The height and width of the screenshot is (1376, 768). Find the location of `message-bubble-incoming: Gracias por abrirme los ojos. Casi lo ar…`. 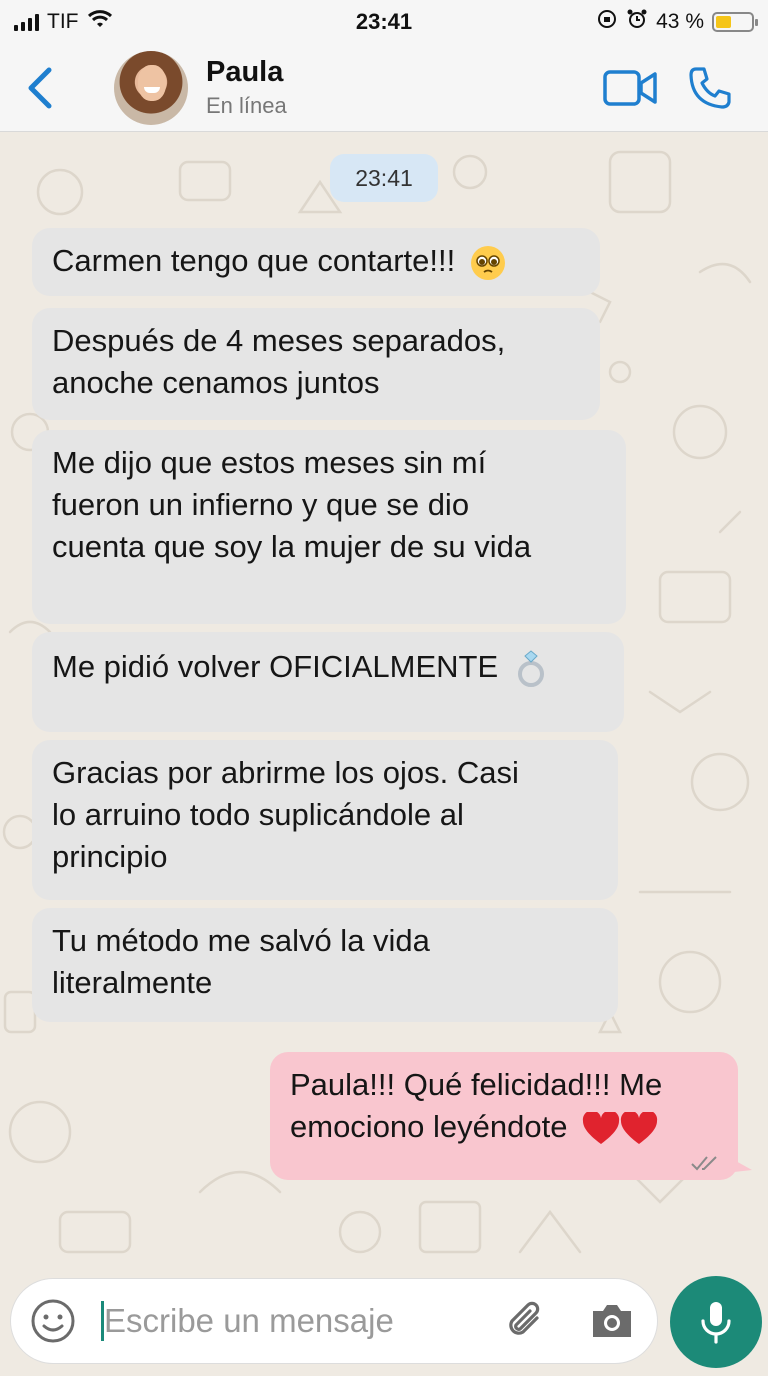

message-bubble-incoming: Gracias por abrirme los ojos. Casi lo ar… is located at coordinates (325, 820).